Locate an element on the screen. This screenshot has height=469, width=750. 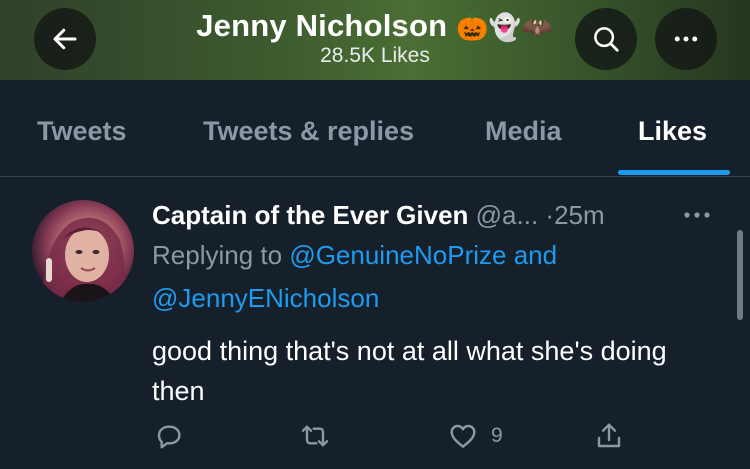
profile-name: Jenny Nicholson is located at coordinates (322, 25).